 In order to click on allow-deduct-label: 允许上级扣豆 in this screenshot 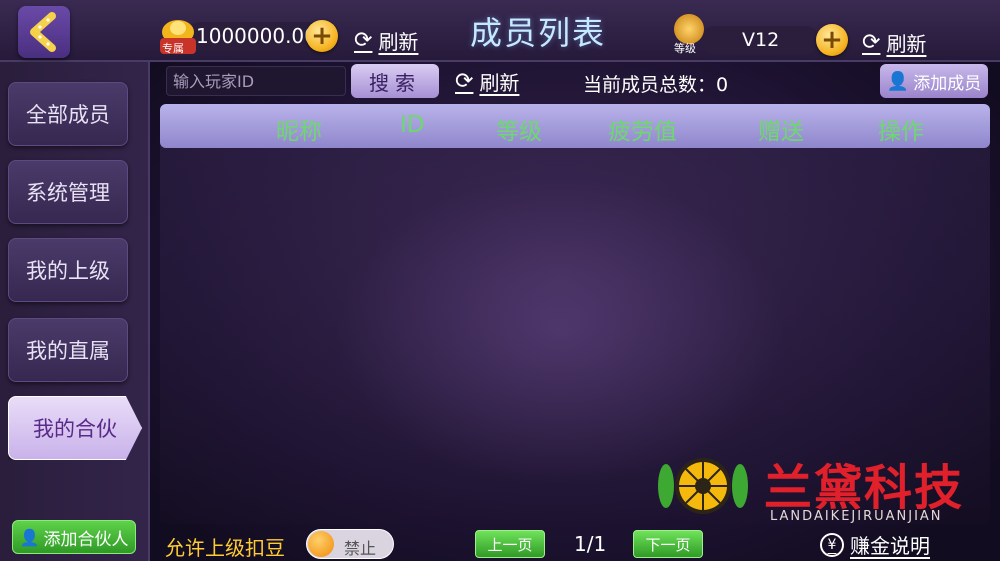, I will do `click(225, 548)`.